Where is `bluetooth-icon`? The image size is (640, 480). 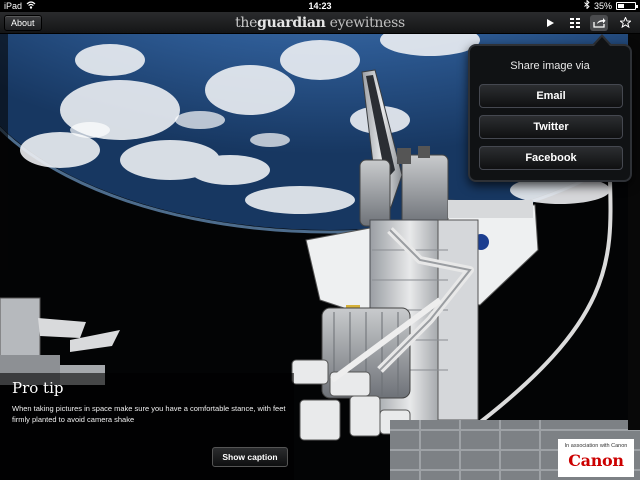
bluetooth-icon is located at coordinates (587, 6).